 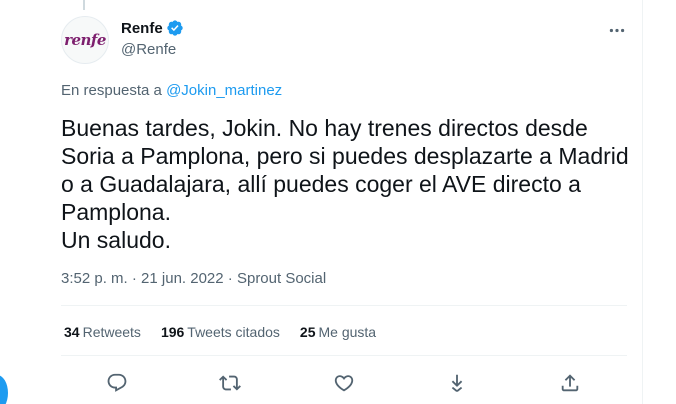 I want to click on retweet-icon, so click(x=230, y=383).